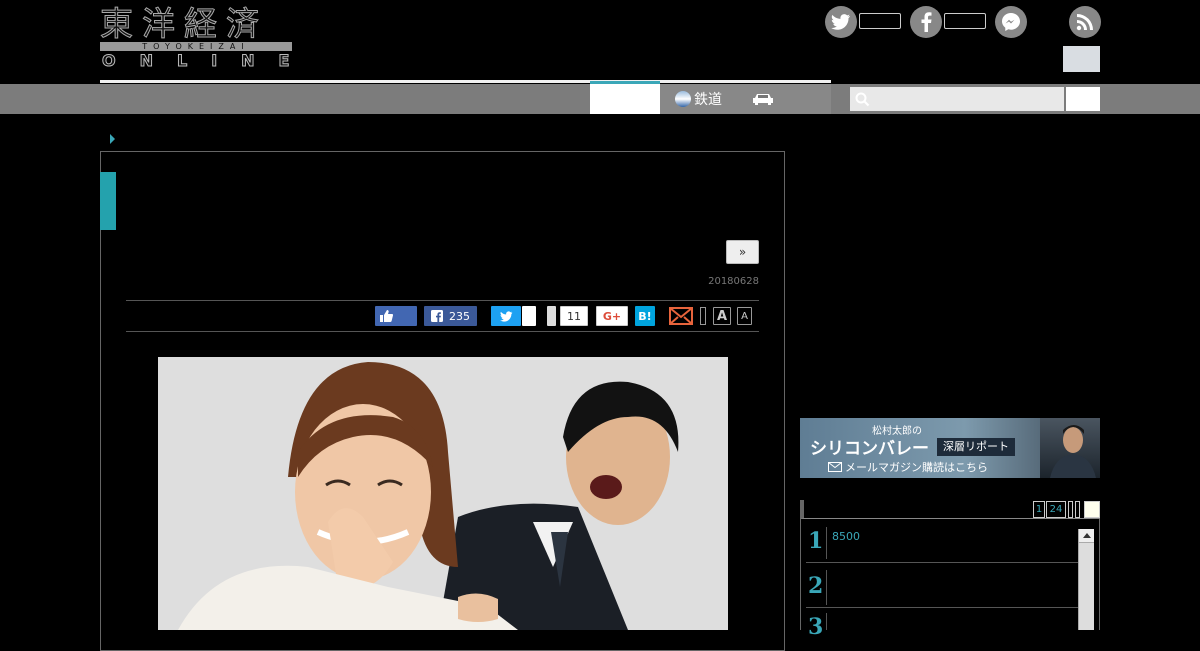 Image resolution: width=1200 pixels, height=651 pixels. Describe the element at coordinates (1070, 448) in the screenshot. I see `banner-portrait` at that location.